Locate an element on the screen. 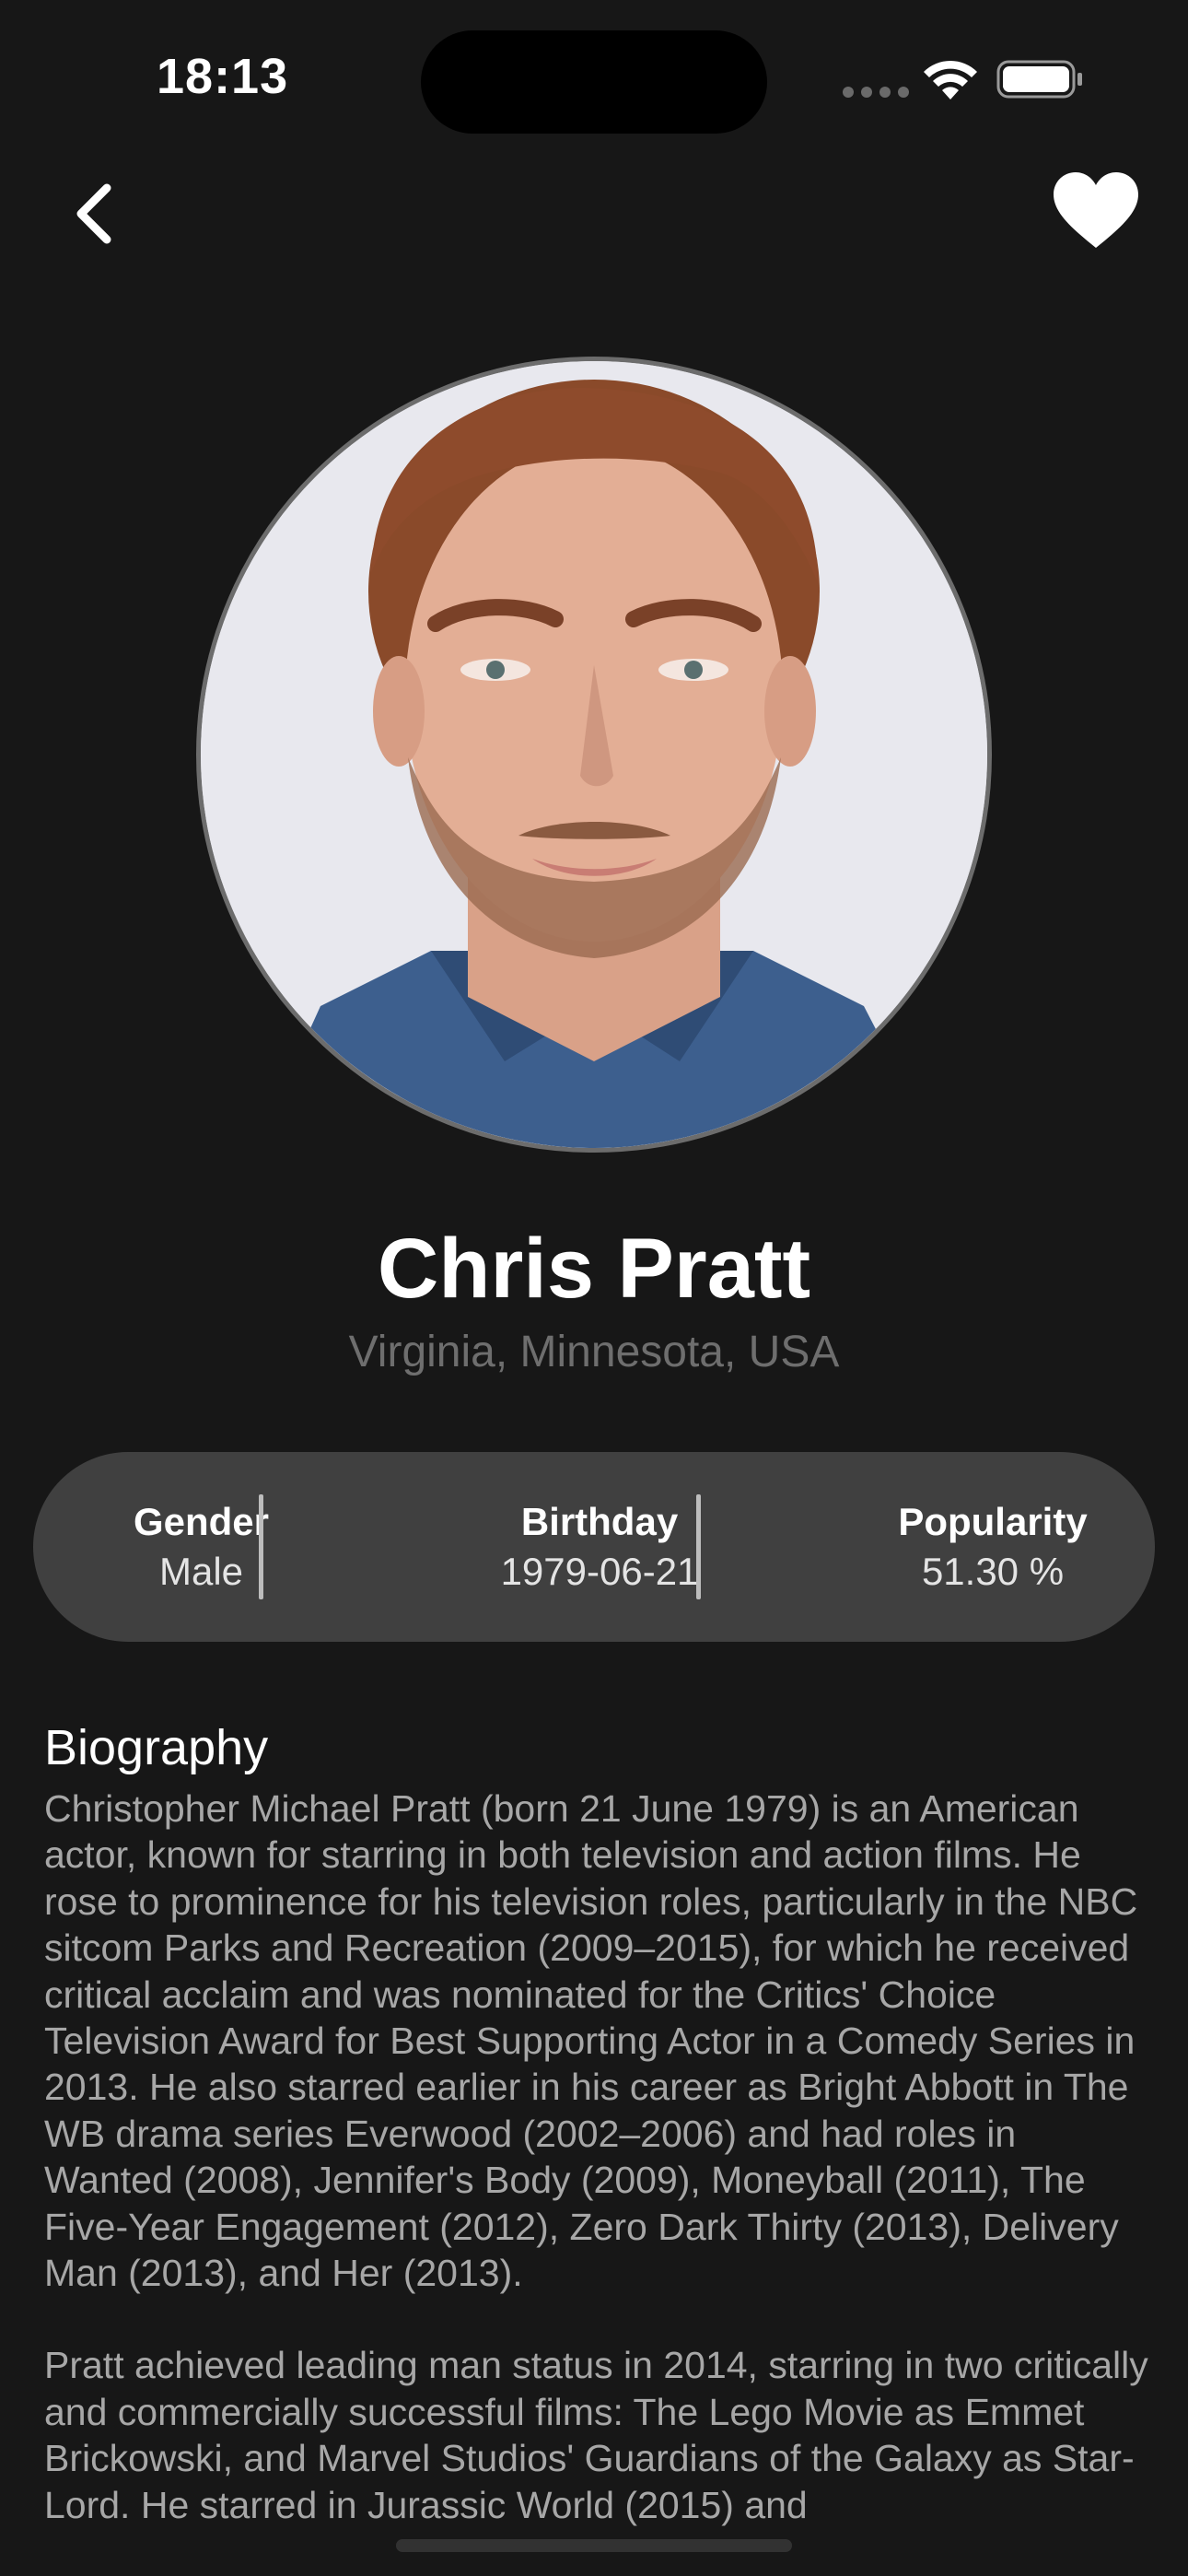  birthday-label: Birthday is located at coordinates (599, 1521).